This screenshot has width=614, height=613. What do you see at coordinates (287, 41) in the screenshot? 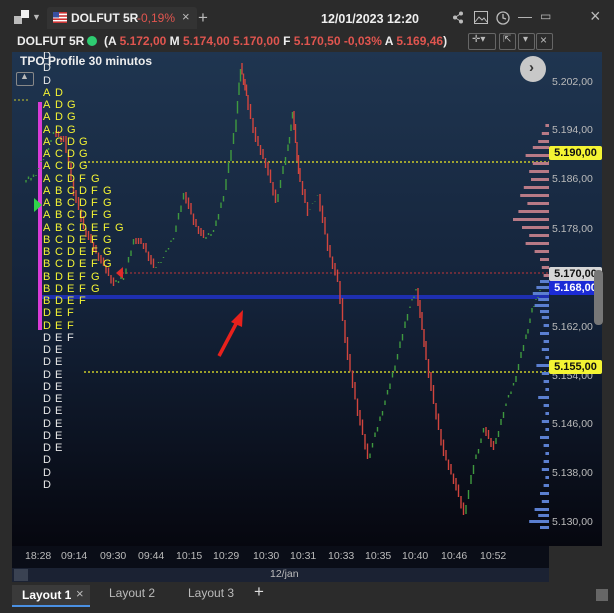
I see `close-label: F` at bounding box center [287, 41].